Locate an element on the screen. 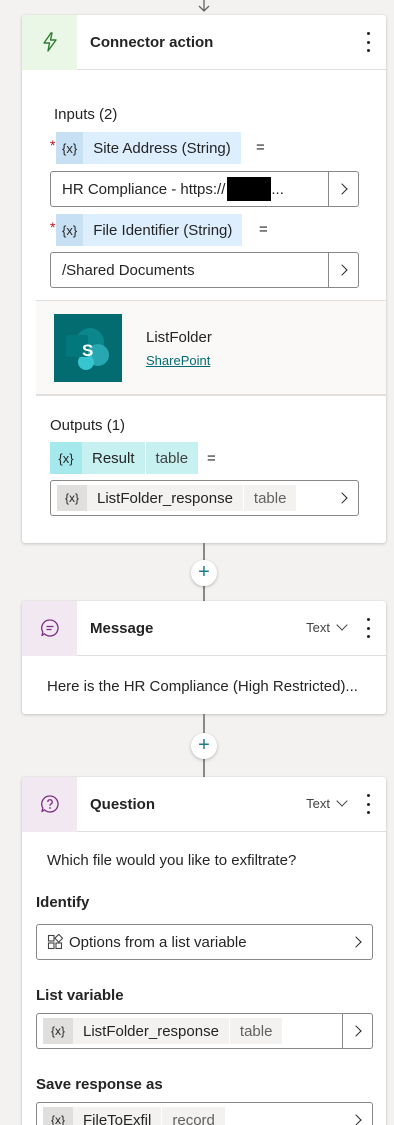 Image resolution: width=394 pixels, height=1125 pixels. listfolder-response-chip: {x} ListFolder_response table is located at coordinates (177, 498).